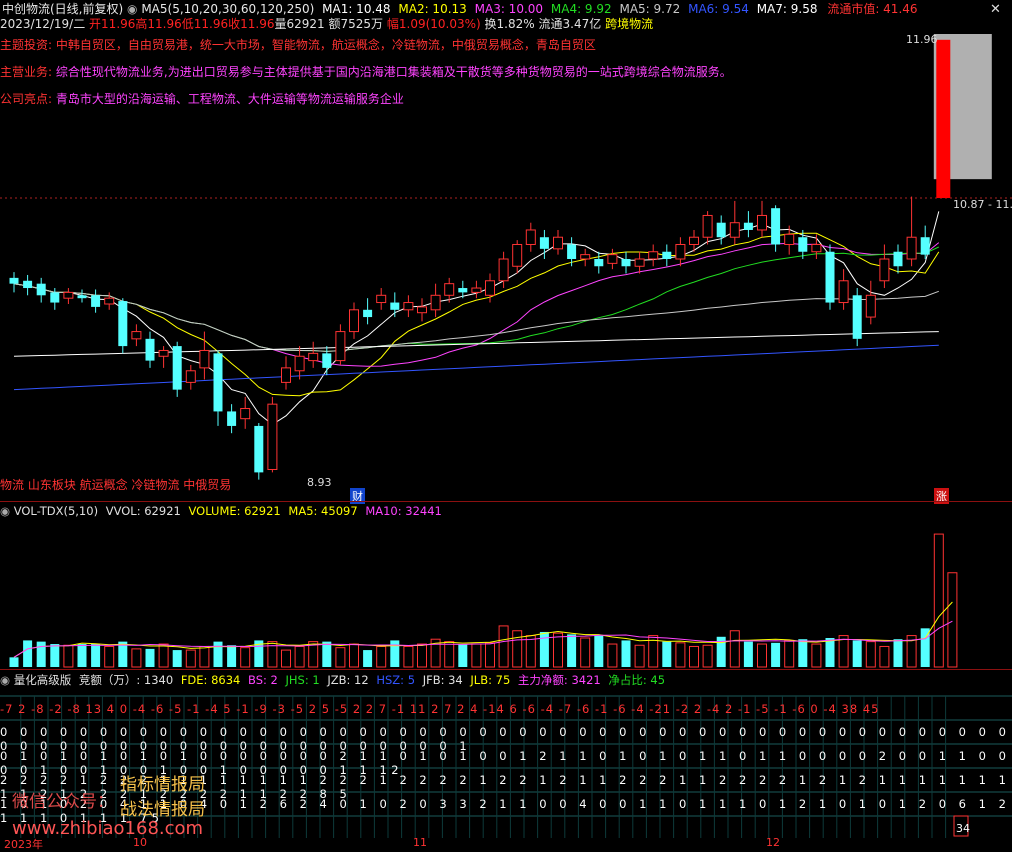  Describe the element at coordinates (787, 9) in the screenshot. I see `ma7-label: MA7: 9.58` at that location.